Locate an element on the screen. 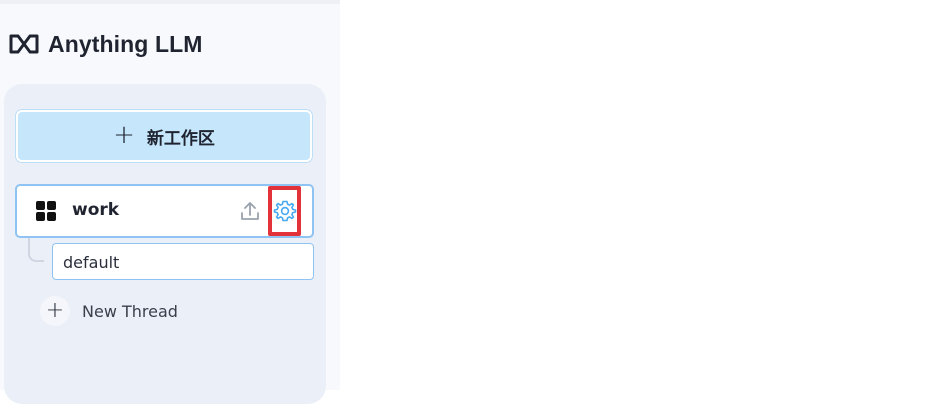  grid-icon is located at coordinates (46, 211).